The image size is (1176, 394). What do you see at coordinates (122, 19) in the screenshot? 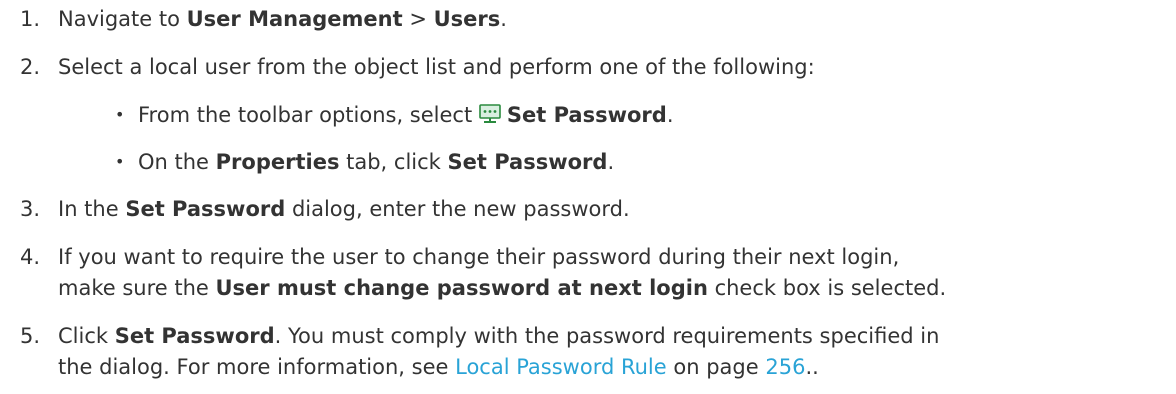
I see `step-text: Navigate to` at bounding box center [122, 19].